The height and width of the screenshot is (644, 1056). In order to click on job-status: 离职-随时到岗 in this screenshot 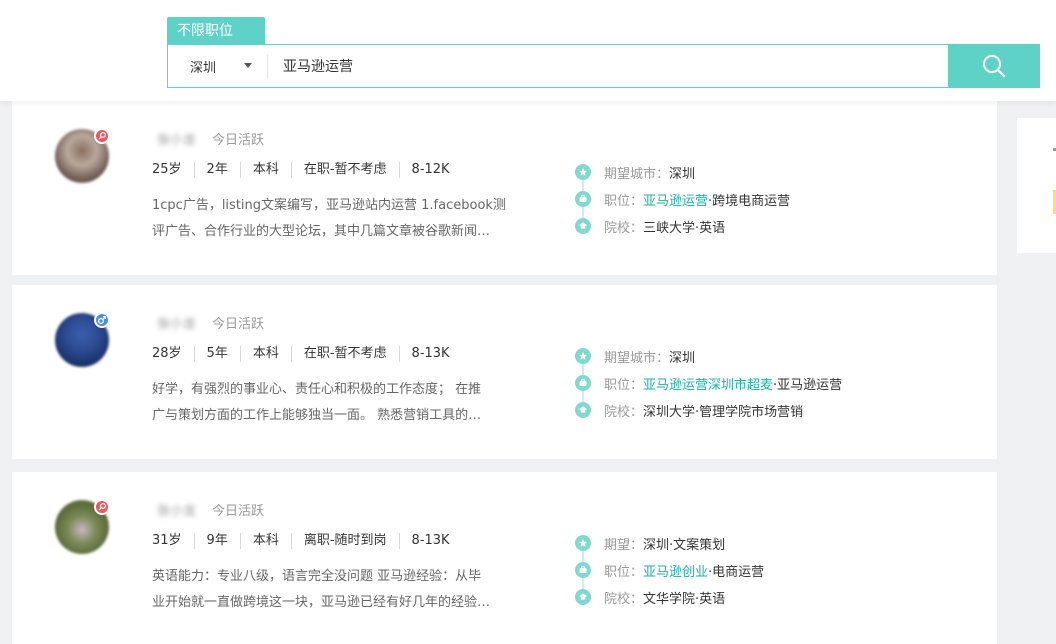, I will do `click(344, 541)`.